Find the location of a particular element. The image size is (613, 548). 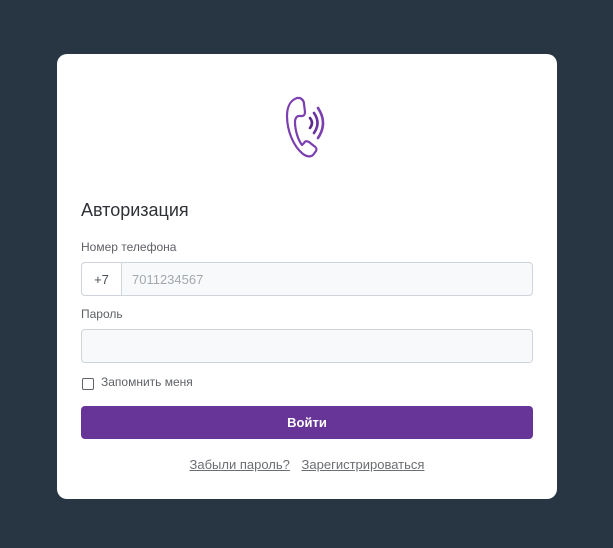

register-link: Зарегистрироваться is located at coordinates (363, 464).